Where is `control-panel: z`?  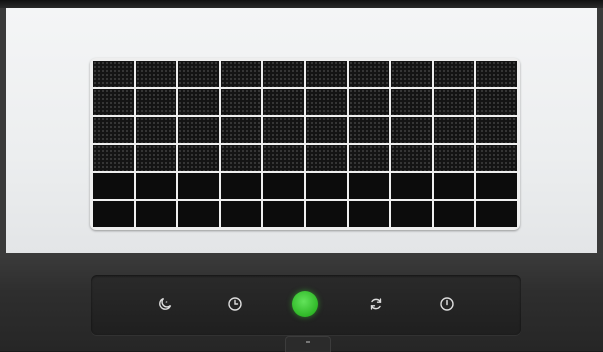 control-panel: z is located at coordinates (306, 305).